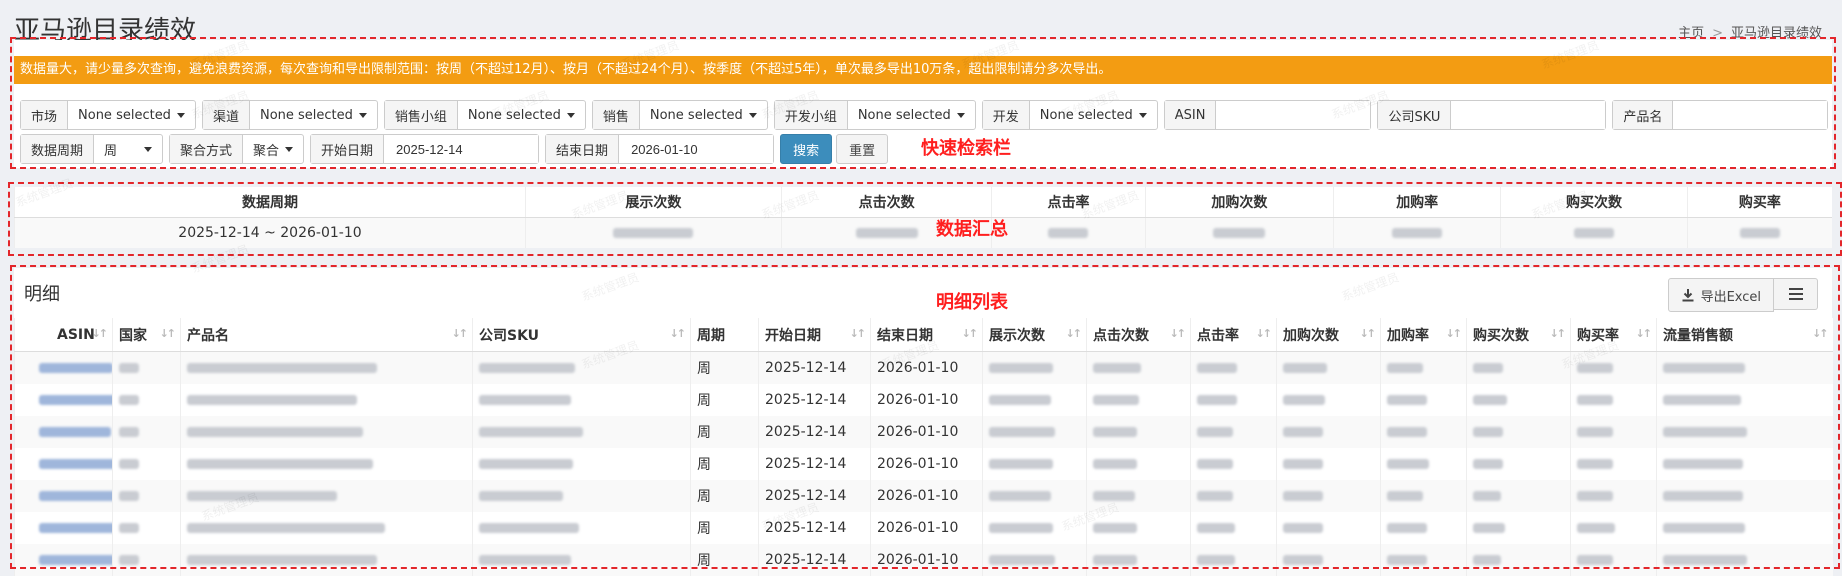 The height and width of the screenshot is (576, 1842). I want to click on summary-annotation-box, so click(925, 219).